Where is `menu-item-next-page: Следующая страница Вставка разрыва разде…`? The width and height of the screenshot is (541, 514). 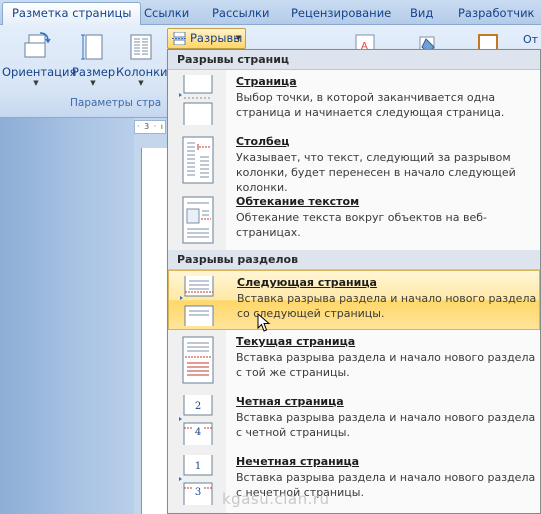 menu-item-next-page: Следующая страница Вставка разрыва разде… is located at coordinates (354, 300).